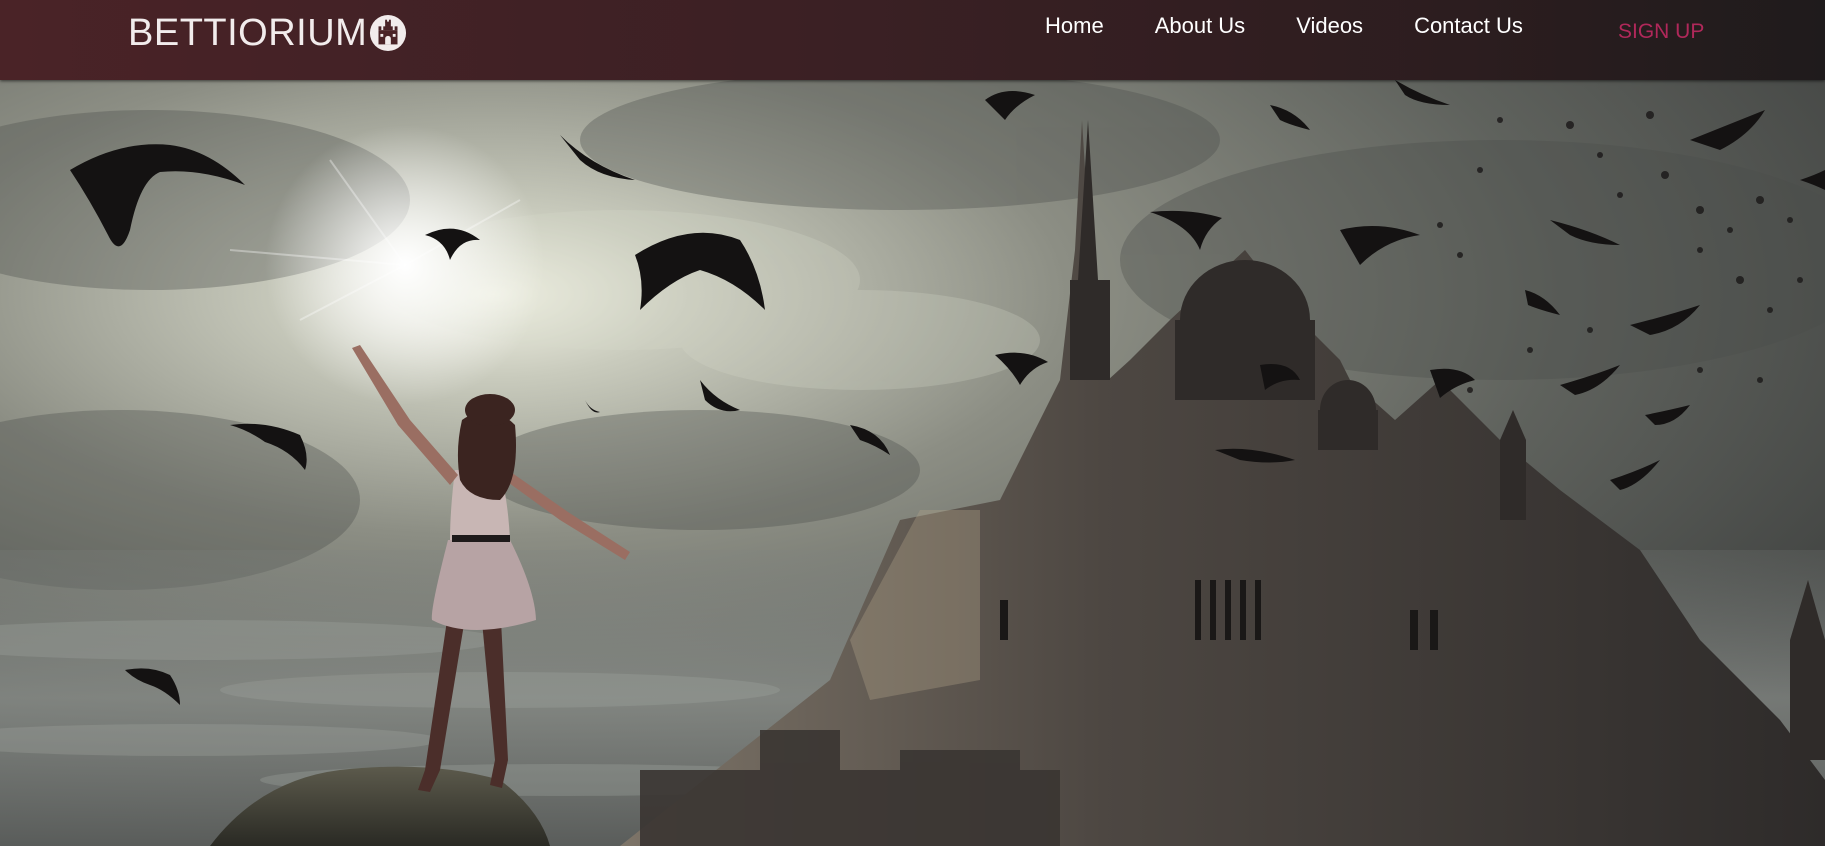 Image resolution: width=1825 pixels, height=846 pixels. Describe the element at coordinates (1329, 26) in the screenshot. I see `nav-videos: Videos` at that location.